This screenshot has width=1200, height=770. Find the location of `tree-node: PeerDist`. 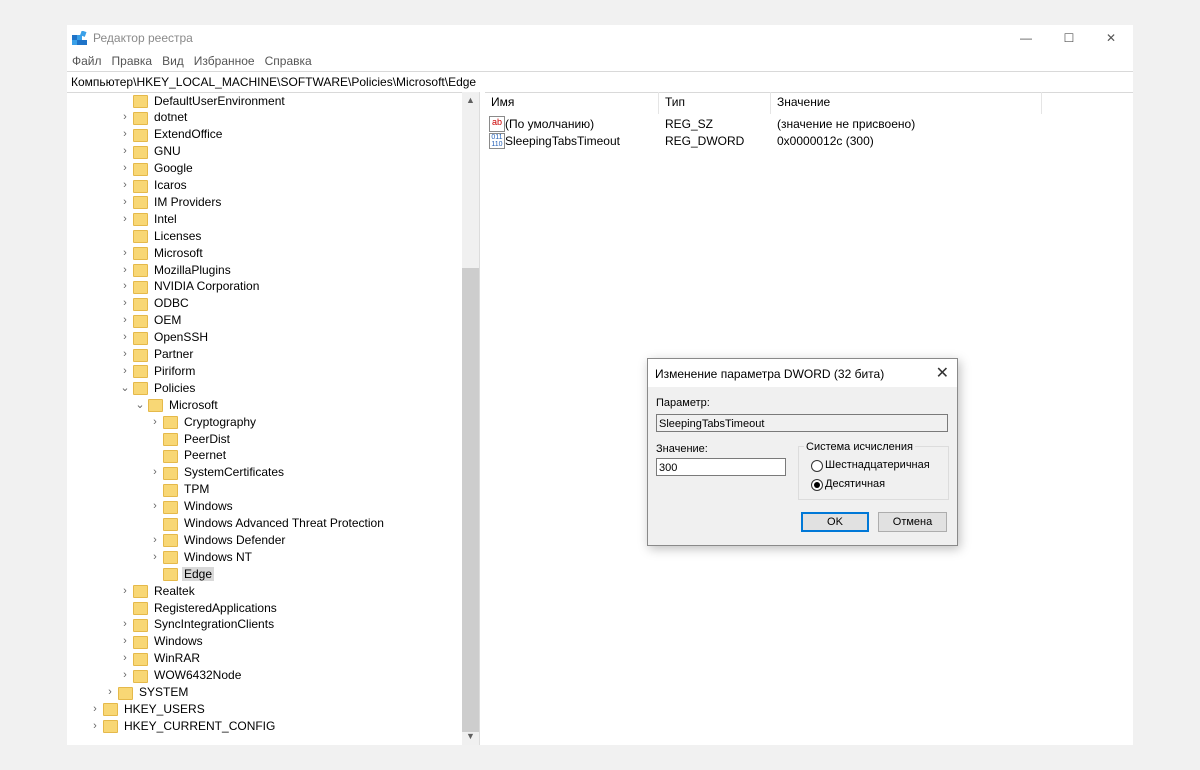

tree-node: PeerDist is located at coordinates (190, 438).